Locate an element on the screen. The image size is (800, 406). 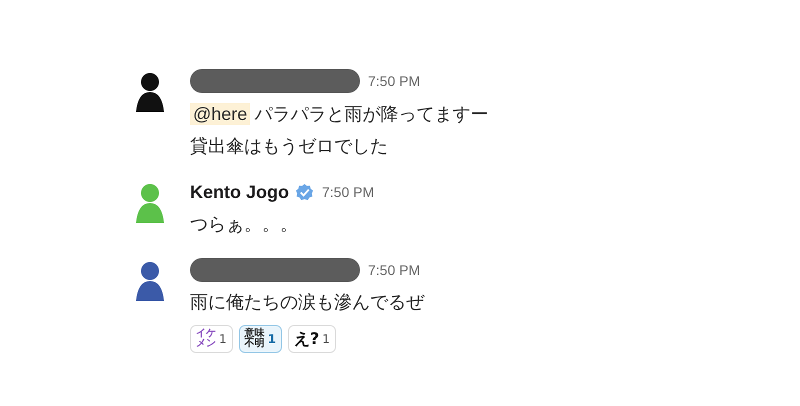
message-text: 貸出傘はもうゼロでした is located at coordinates (289, 146).